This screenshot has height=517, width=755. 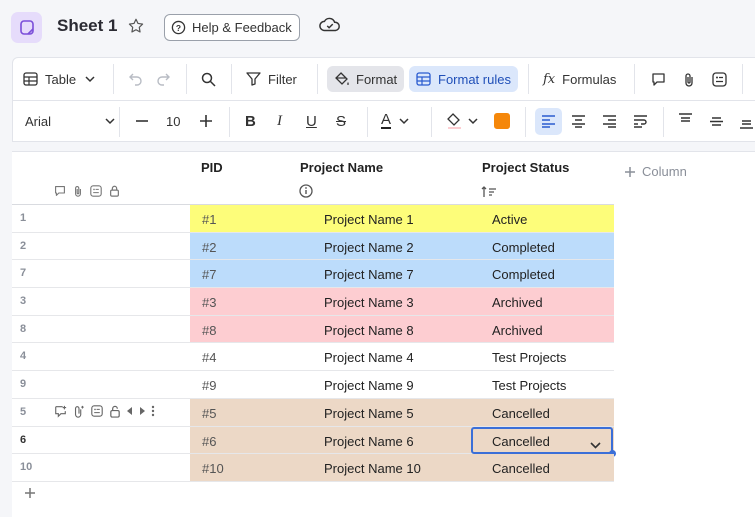 I want to click on comments-button, so click(x=658, y=79).